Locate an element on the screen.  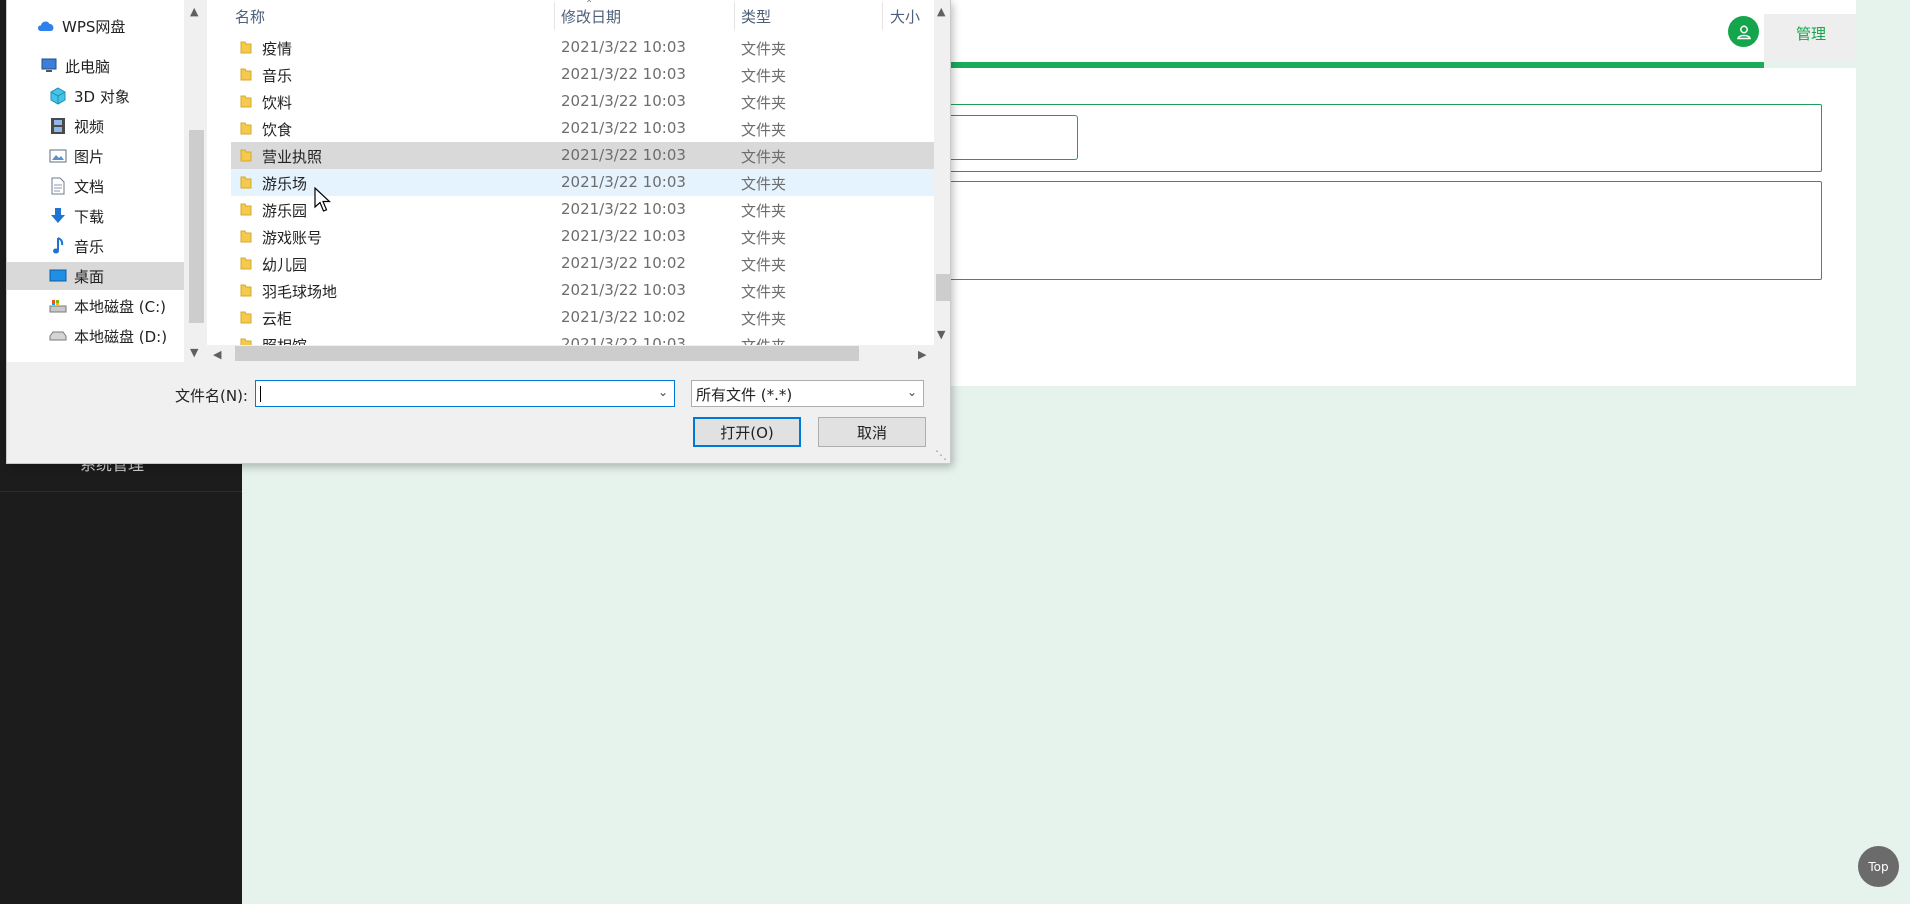
scroll-left-icon: ◀ is located at coordinates (217, 354).